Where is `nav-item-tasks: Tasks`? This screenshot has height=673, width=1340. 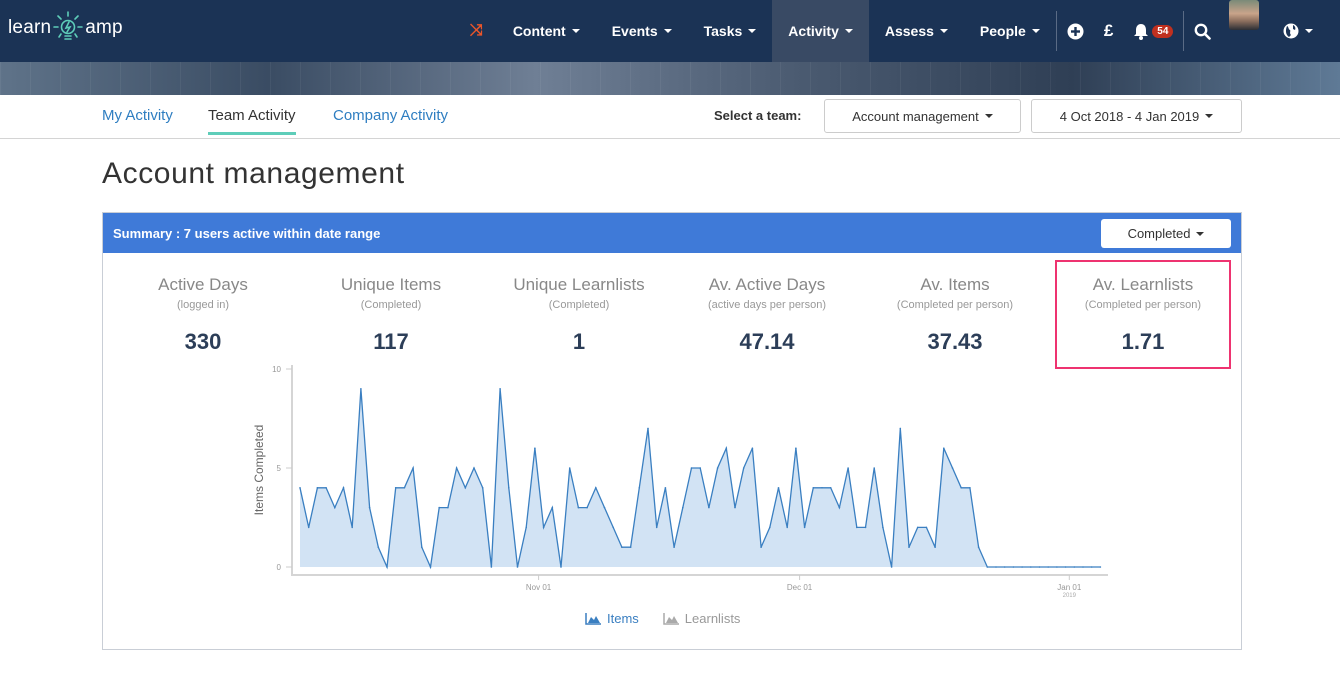
nav-item-tasks: Tasks is located at coordinates (730, 31).